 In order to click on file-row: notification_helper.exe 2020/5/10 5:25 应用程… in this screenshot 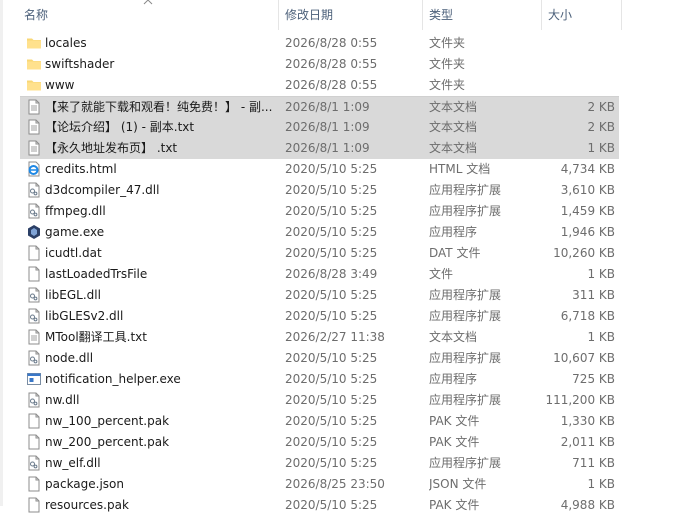, I will do `click(319, 379)`.